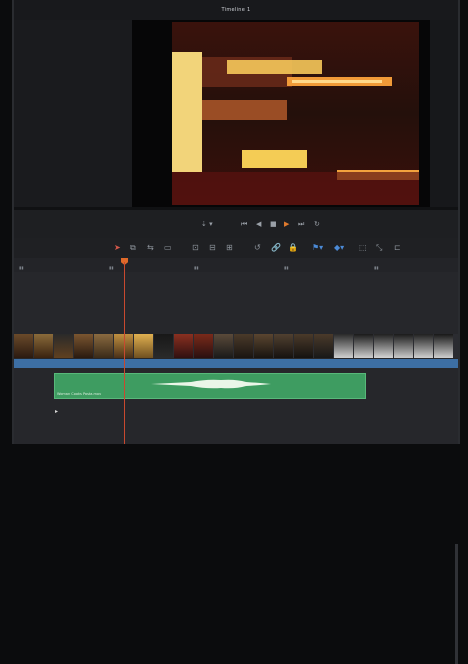 This screenshot has width=468, height=664. Describe the element at coordinates (397, 247) in the screenshot. I see `zoom-custom-icon: ⊏` at that location.